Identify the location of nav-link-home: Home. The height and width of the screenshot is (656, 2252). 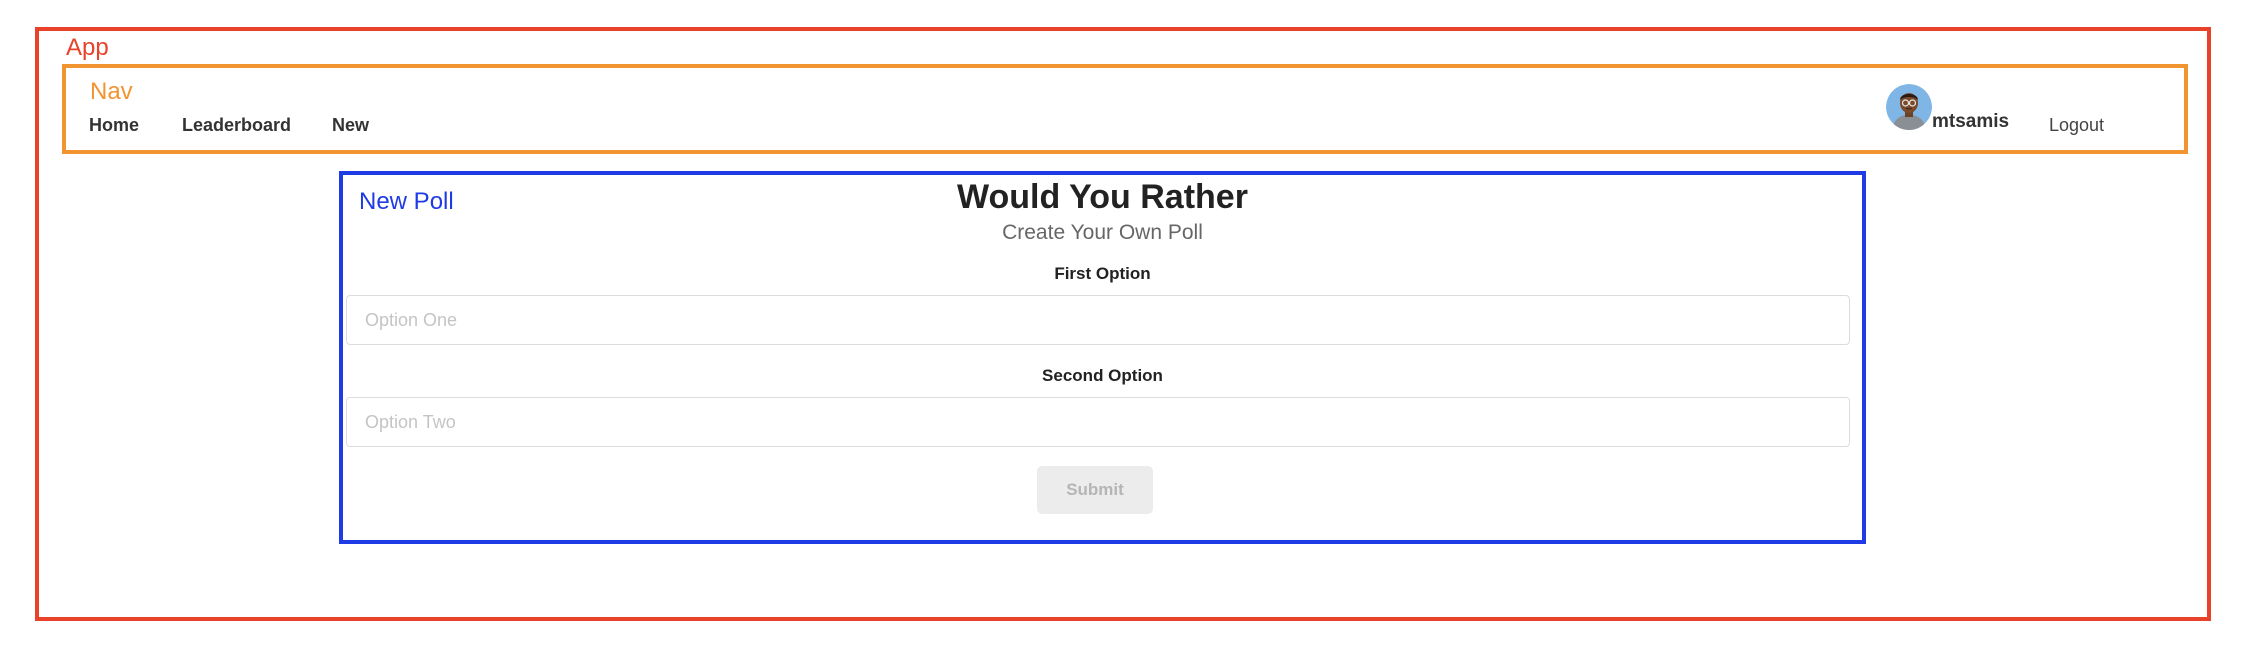
(114, 125).